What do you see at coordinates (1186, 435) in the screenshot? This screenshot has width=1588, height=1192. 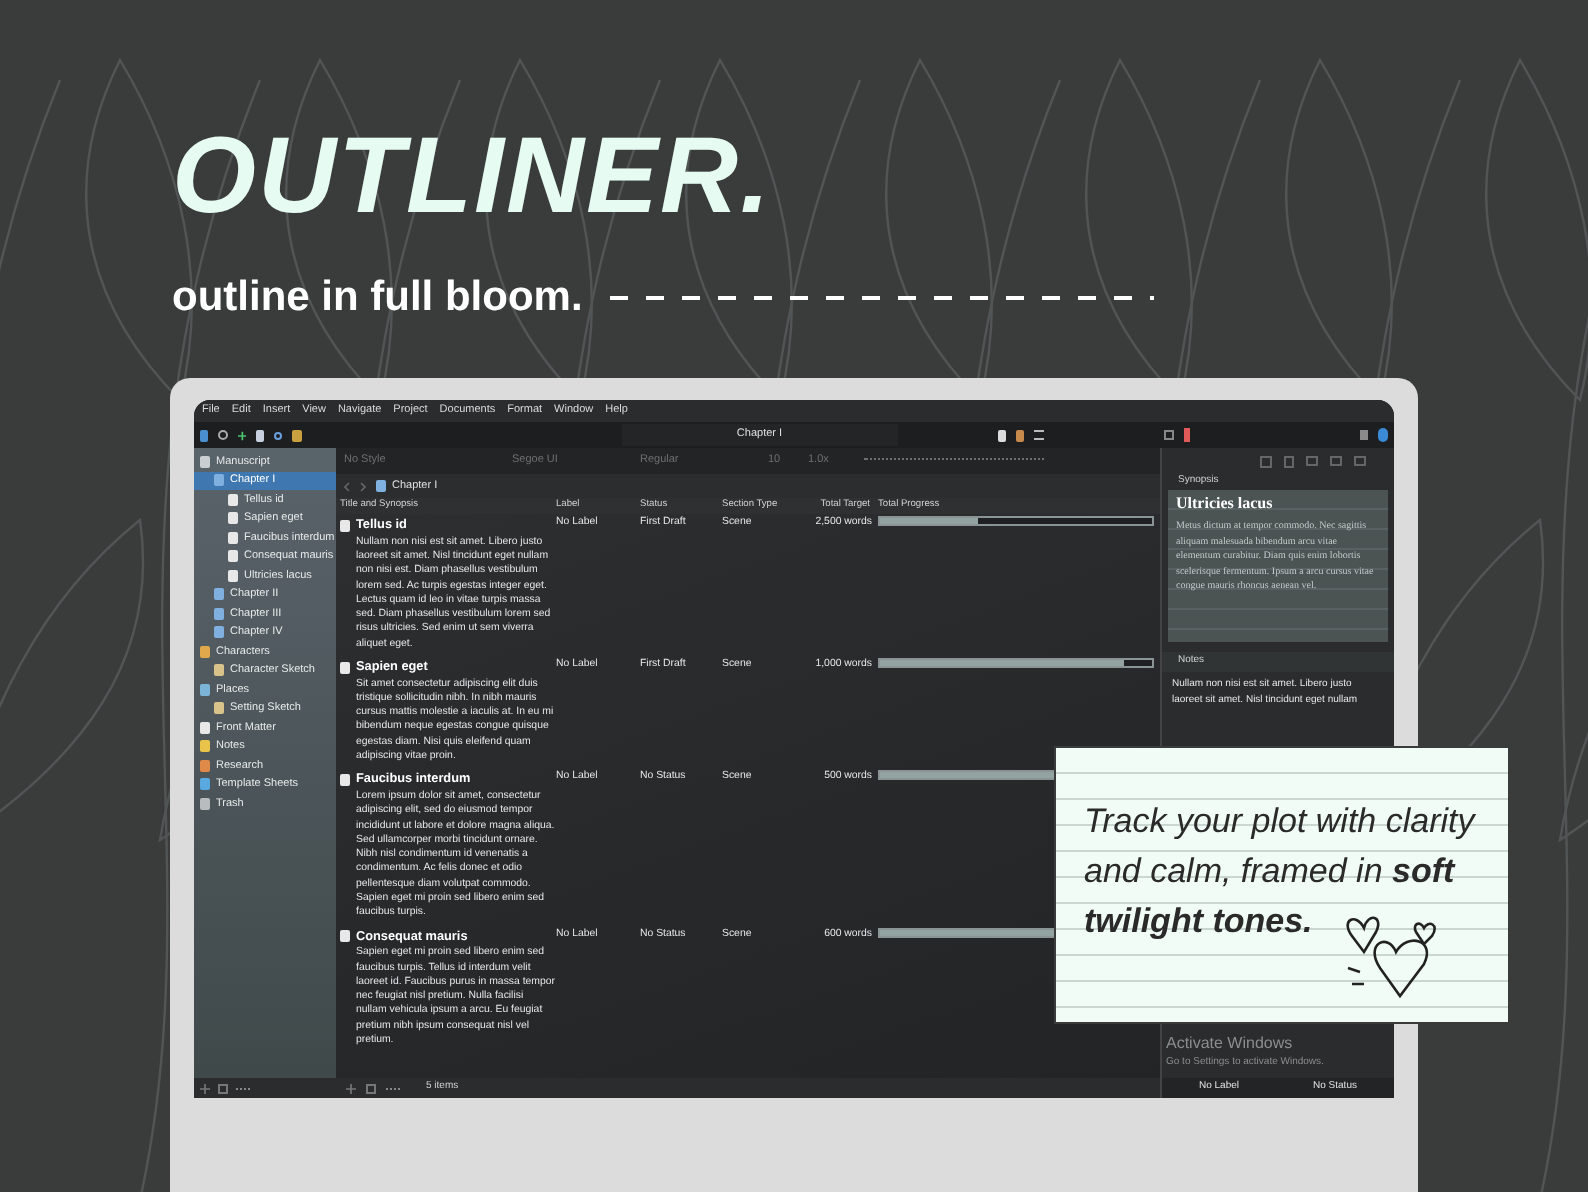 I see `bookmark-icon` at bounding box center [1186, 435].